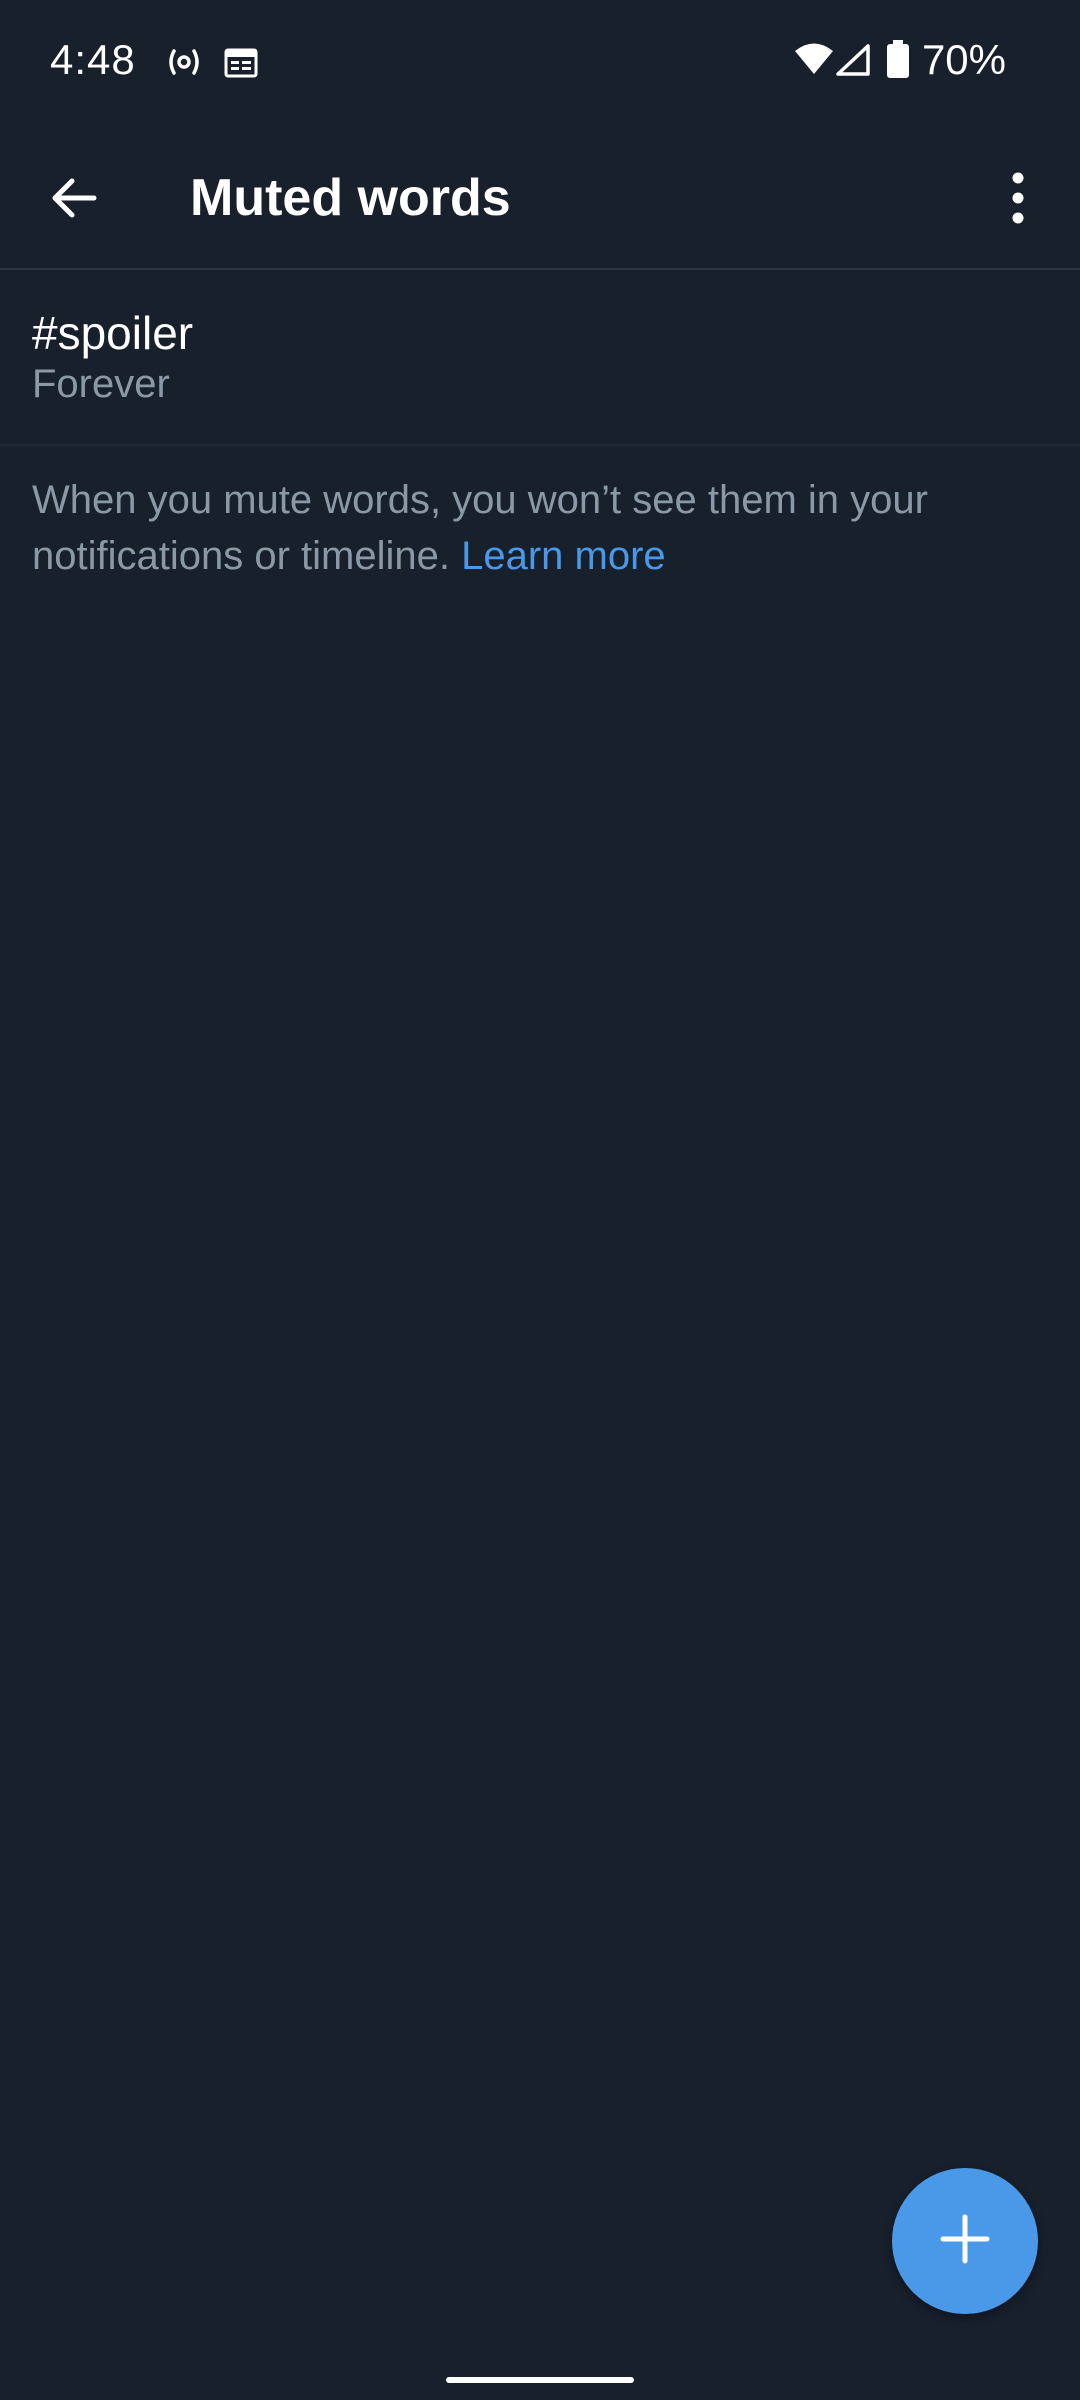 Image resolution: width=1080 pixels, height=2400 pixels. I want to click on add-muted-word-button, so click(965, 2241).